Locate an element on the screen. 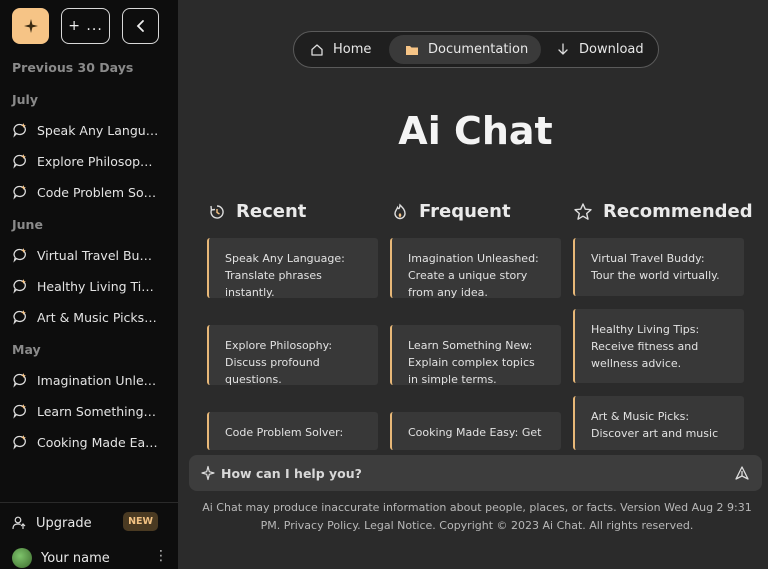 This screenshot has height=569, width=768. send-icon is located at coordinates (742, 473).